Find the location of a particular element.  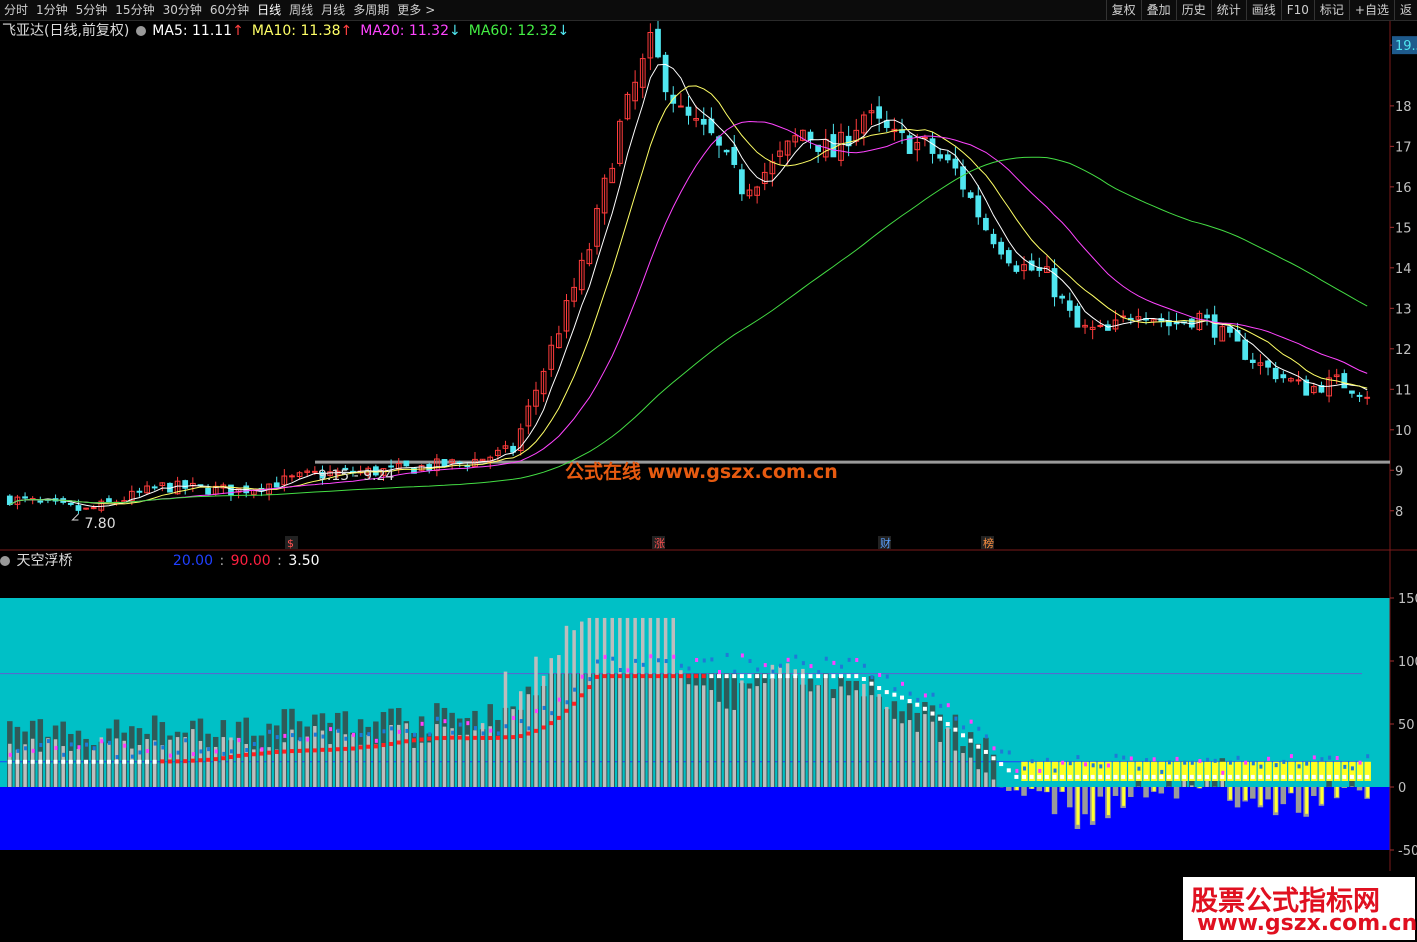

param-0: 20.00 is located at coordinates (192, 561).